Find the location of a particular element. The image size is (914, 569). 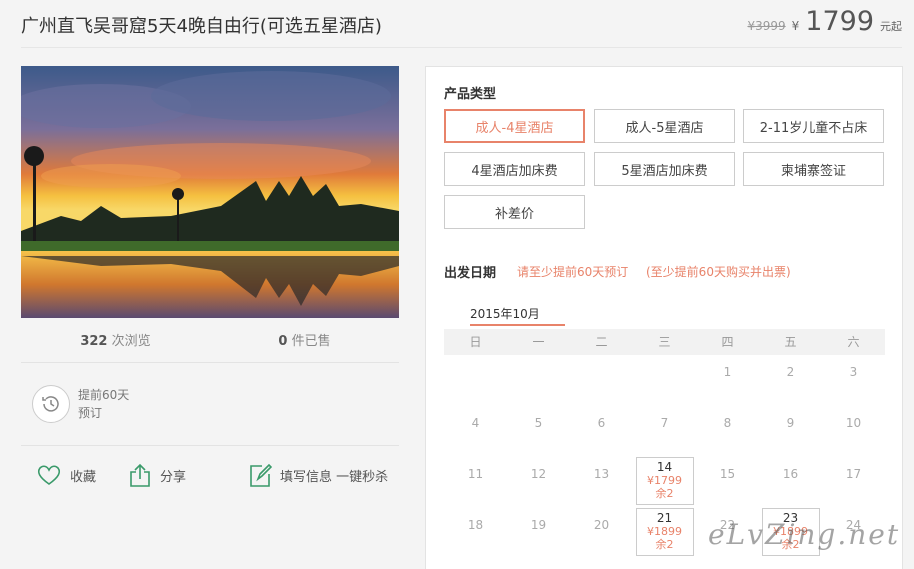

weekday-label: 二 is located at coordinates (601, 342).